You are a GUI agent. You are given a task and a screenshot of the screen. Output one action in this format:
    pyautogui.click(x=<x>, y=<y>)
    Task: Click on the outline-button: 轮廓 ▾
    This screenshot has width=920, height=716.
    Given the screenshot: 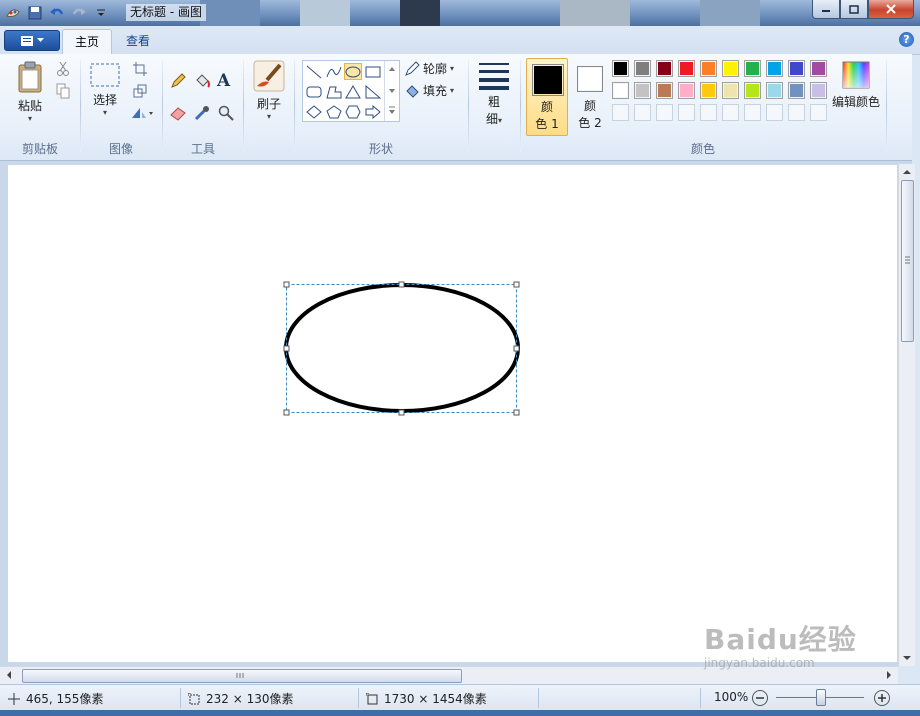 What is the action you would take?
    pyautogui.click(x=429, y=68)
    